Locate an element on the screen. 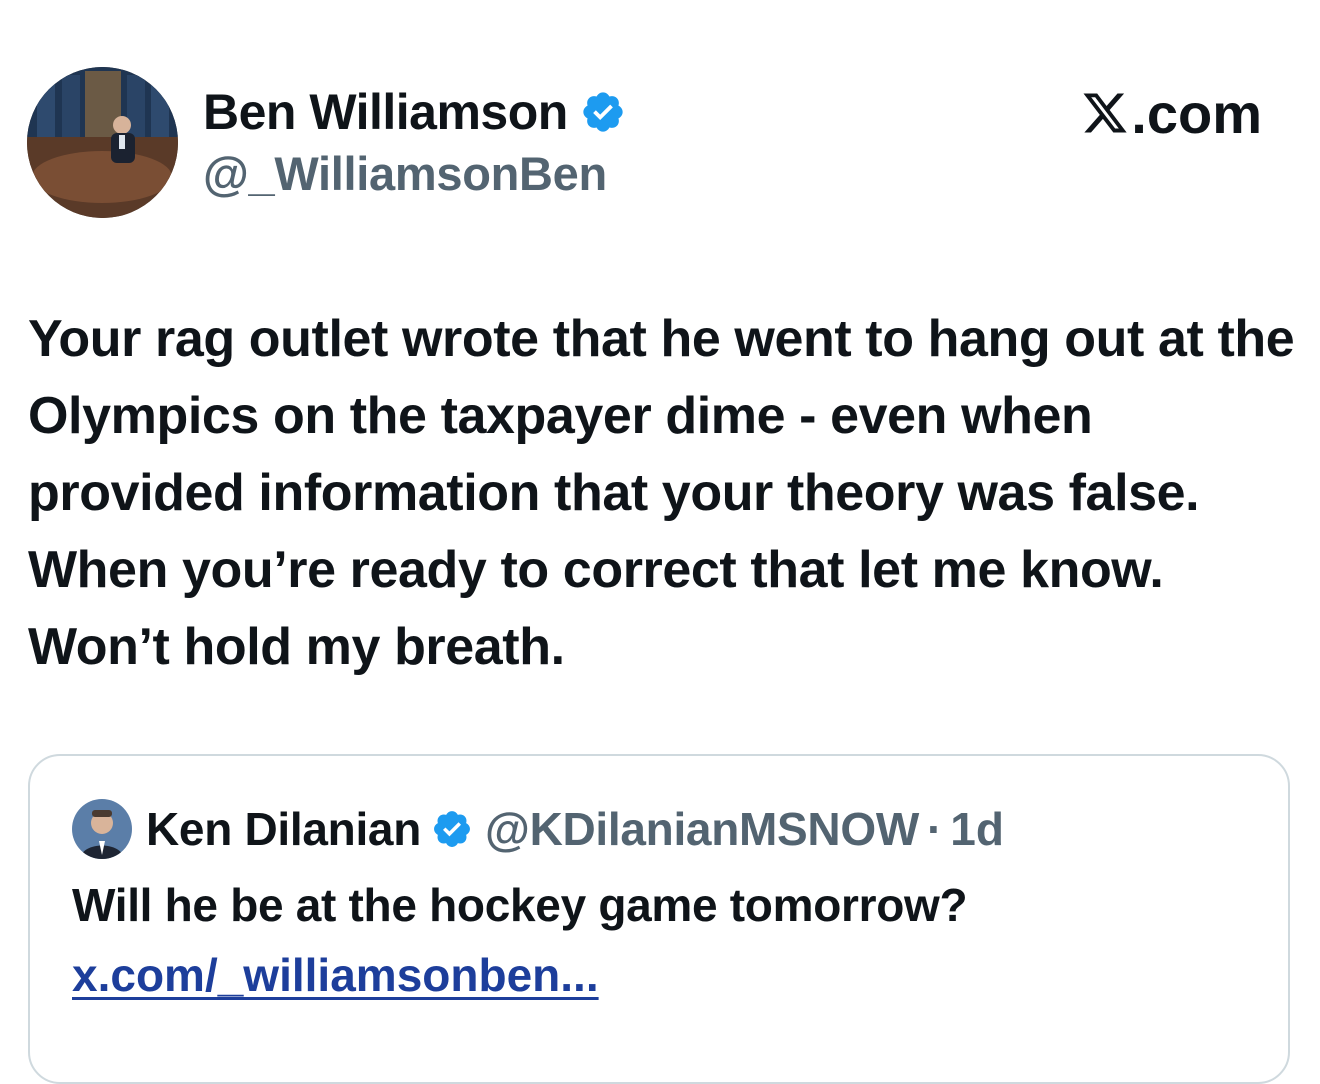  quoted-tweet-text: Will he be at the hockey game tomorrow? is located at coordinates (520, 905).